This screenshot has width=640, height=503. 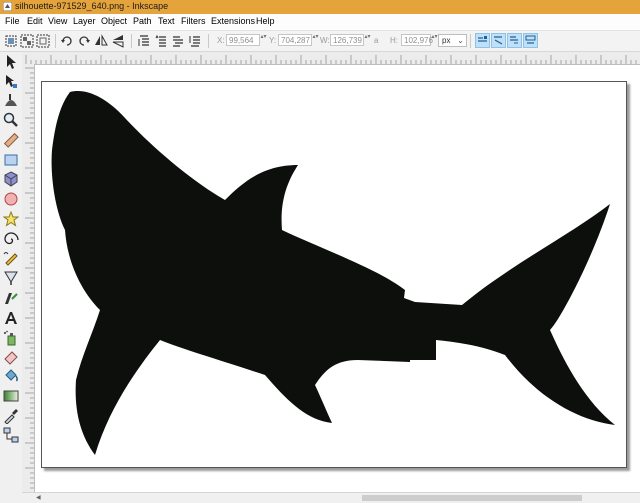 I want to click on width-field: 126,739, so click(x=347, y=40).